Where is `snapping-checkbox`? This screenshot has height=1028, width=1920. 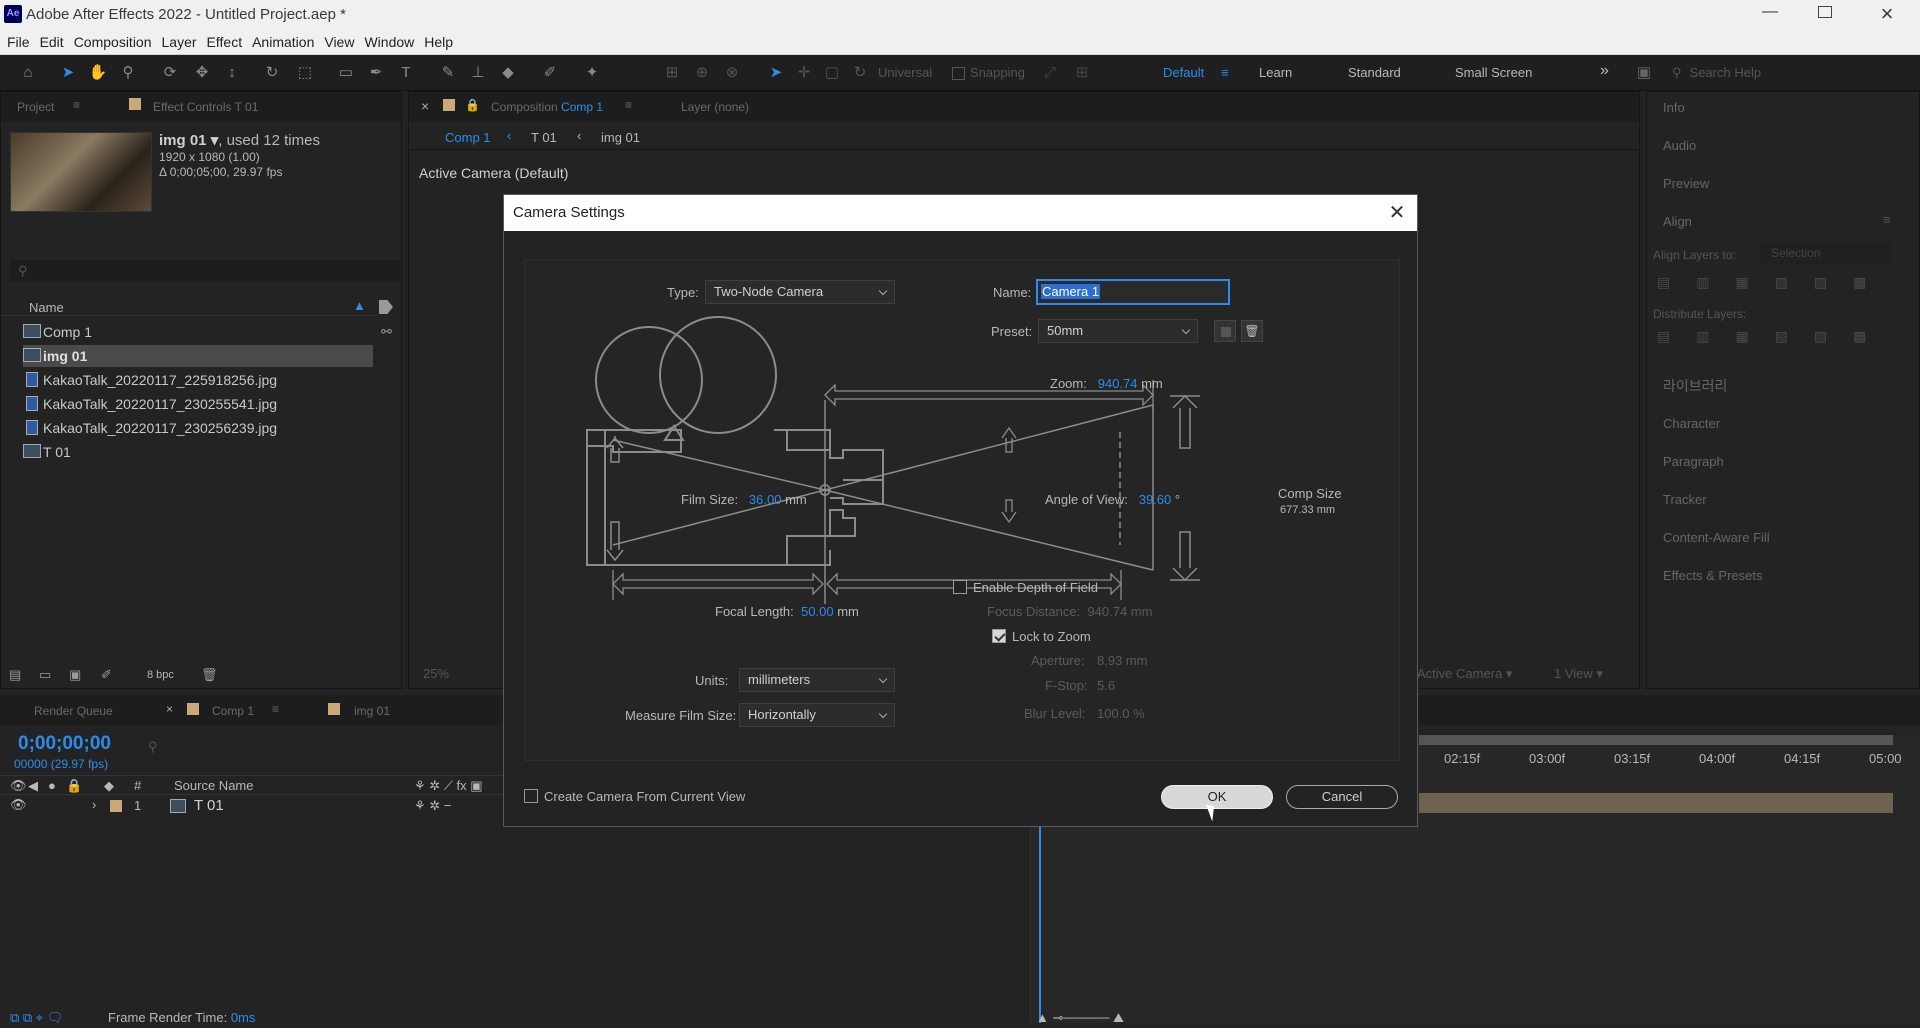
snapping-checkbox is located at coordinates (958, 73).